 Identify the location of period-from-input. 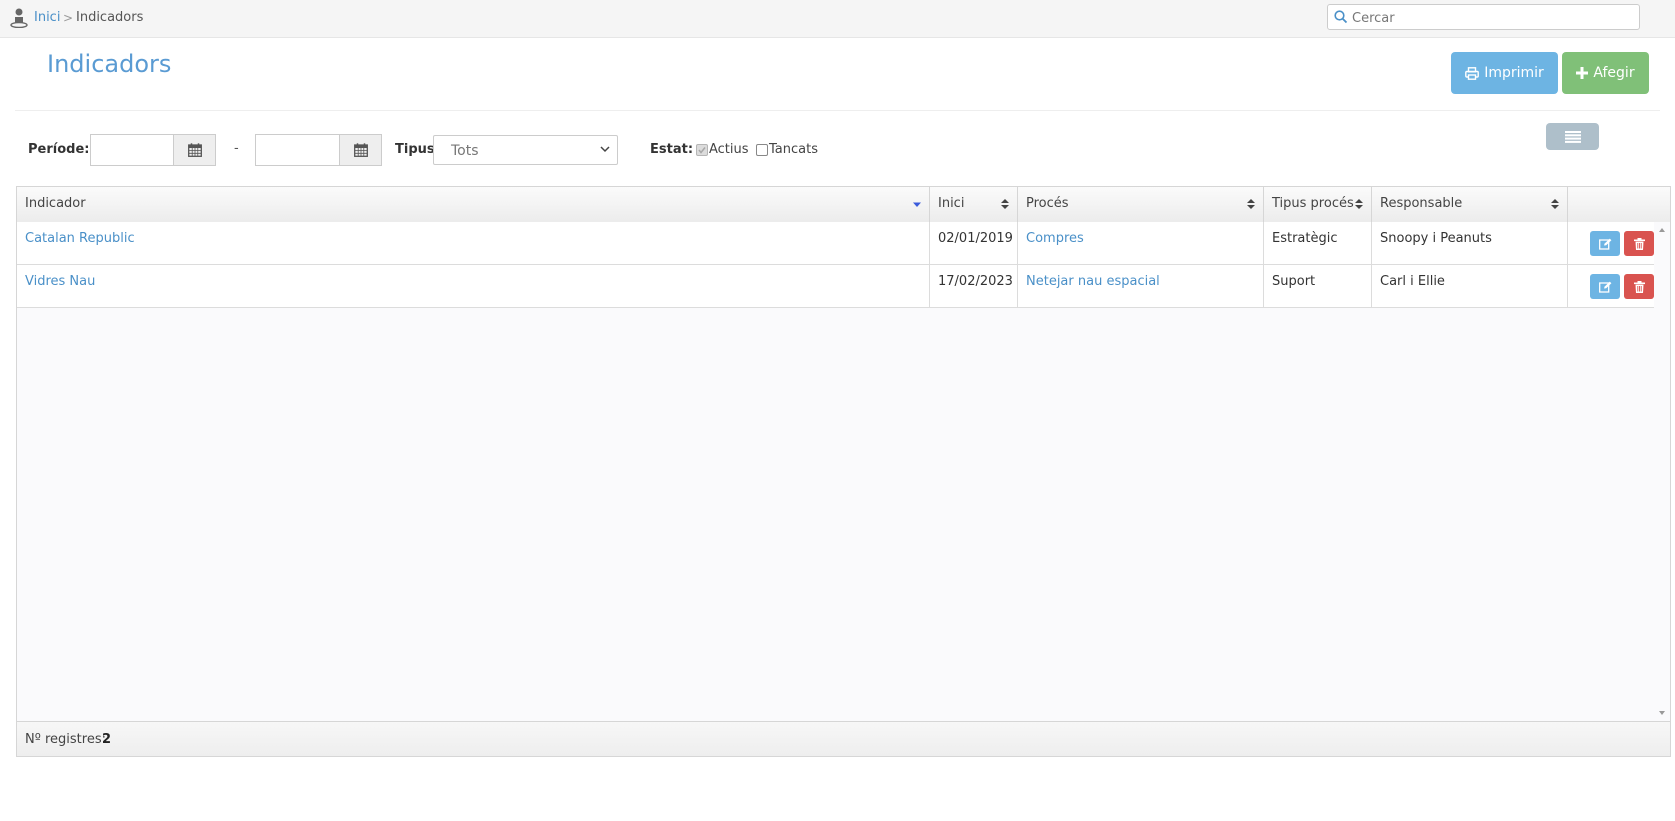
(132, 150).